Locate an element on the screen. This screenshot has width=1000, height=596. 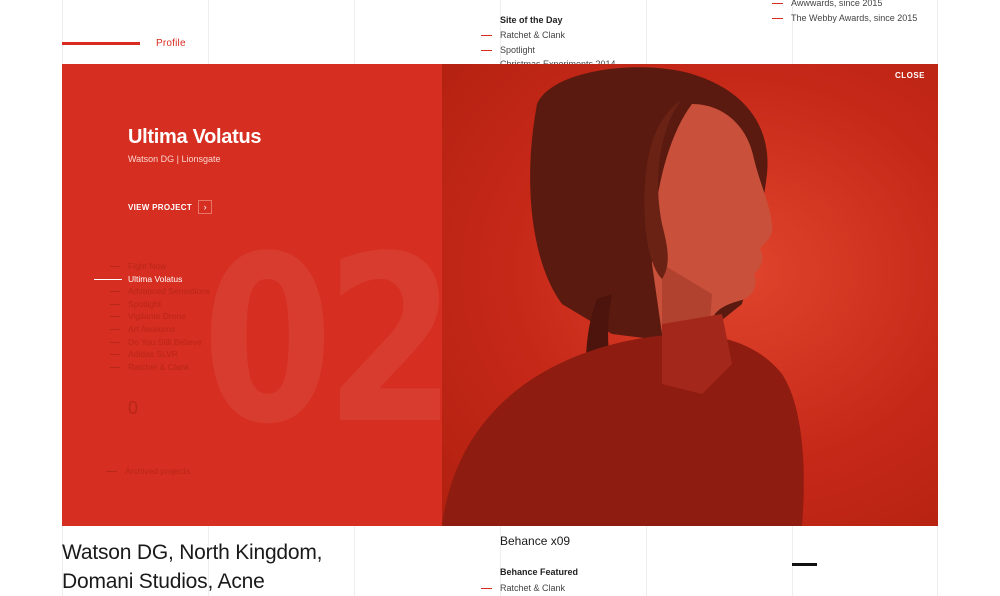
list-item: Spotlight is located at coordinates (548, 50).